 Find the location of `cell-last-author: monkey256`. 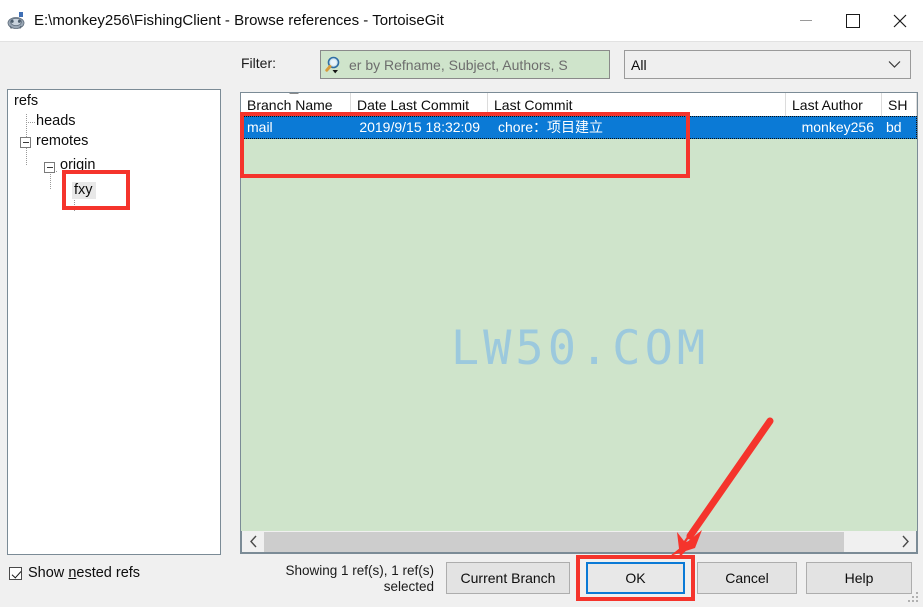

cell-last-author: monkey256 is located at coordinates (837, 127).